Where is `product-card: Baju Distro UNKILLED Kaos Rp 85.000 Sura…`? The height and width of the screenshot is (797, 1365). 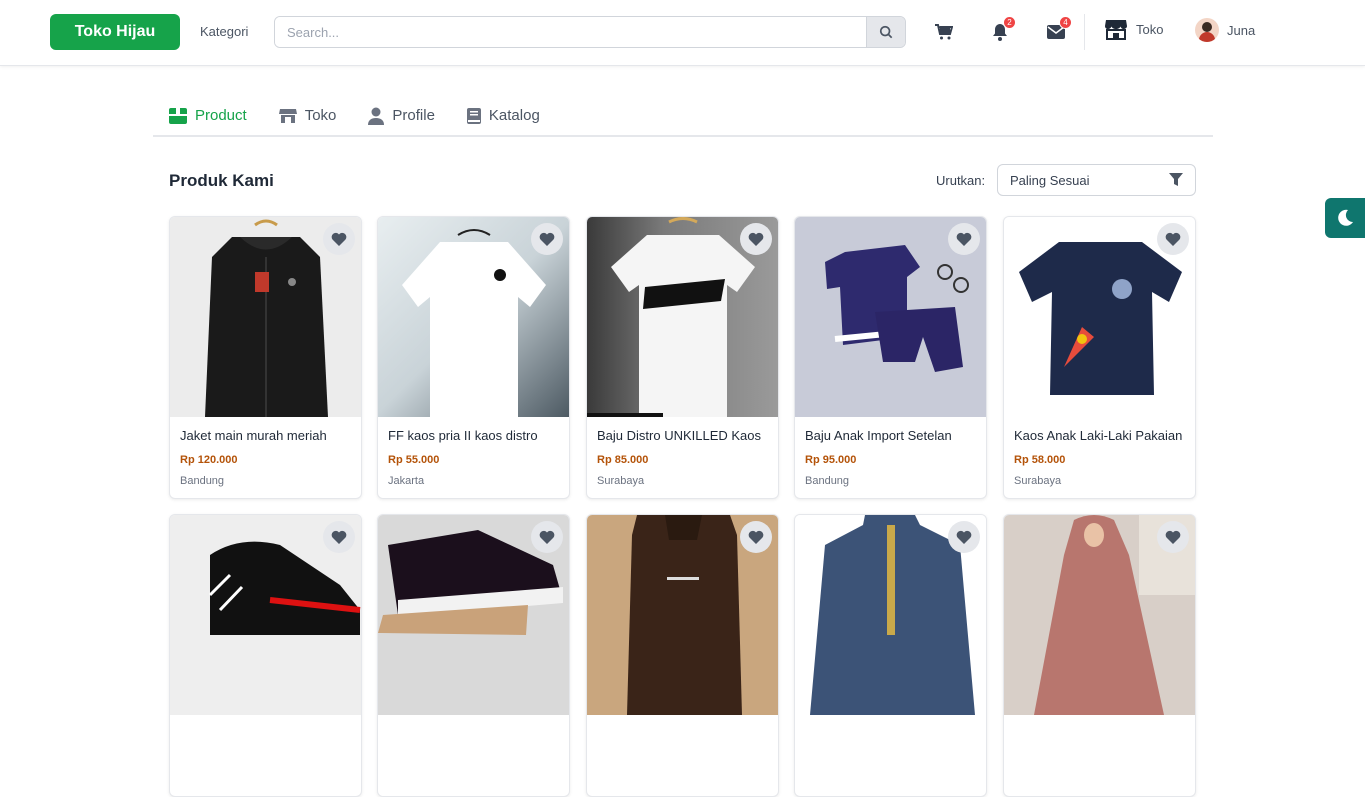 product-card: Baju Distro UNKILLED Kaos Rp 85.000 Sura… is located at coordinates (682, 357).